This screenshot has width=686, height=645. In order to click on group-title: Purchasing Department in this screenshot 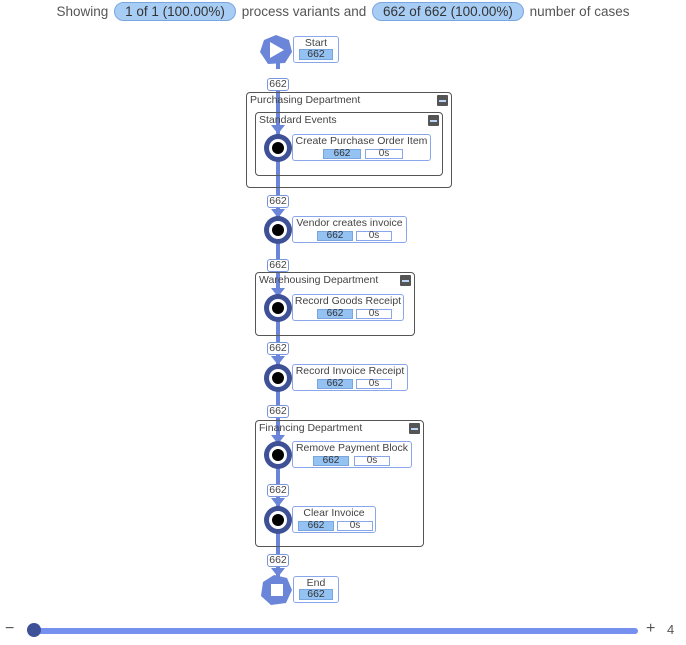, I will do `click(305, 100)`.